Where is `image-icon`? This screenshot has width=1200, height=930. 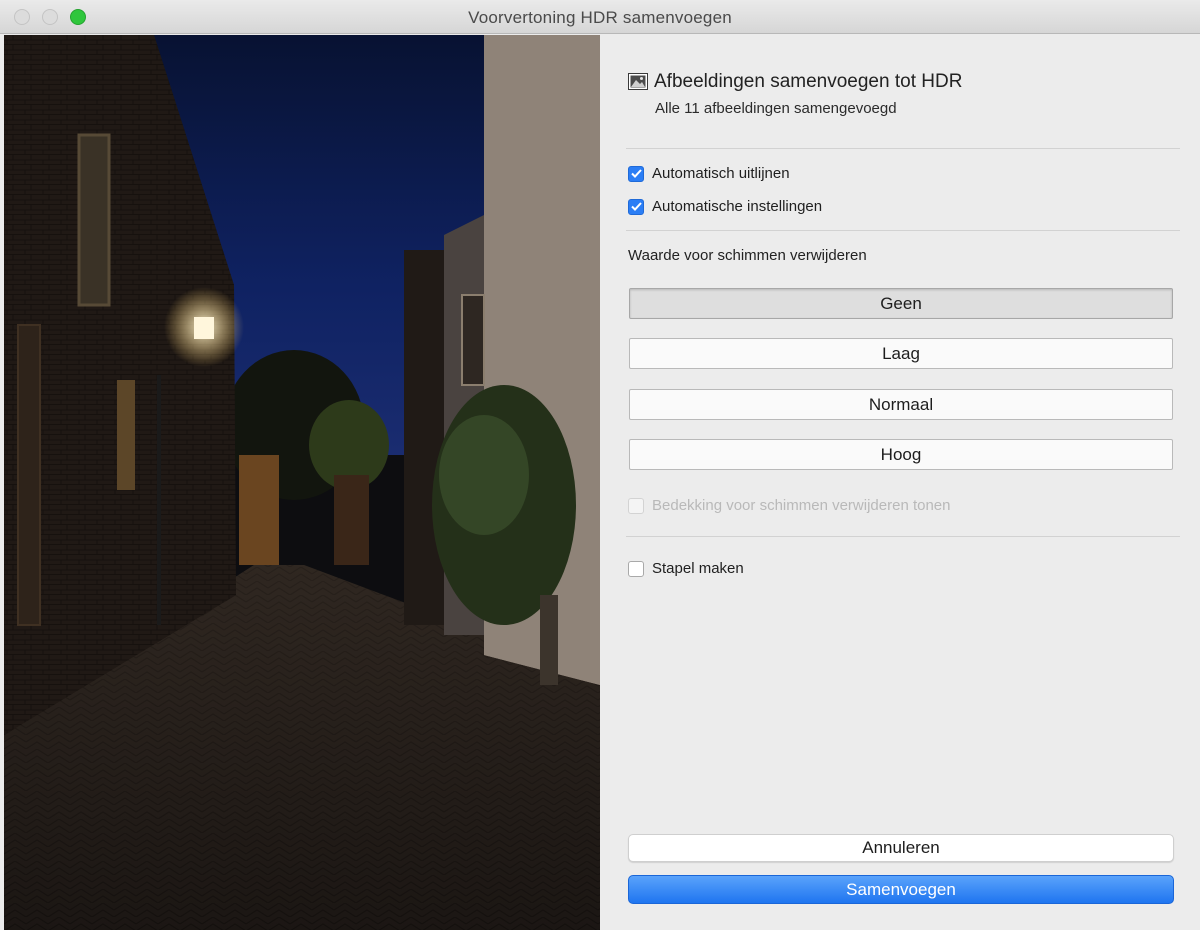
image-icon is located at coordinates (638, 81).